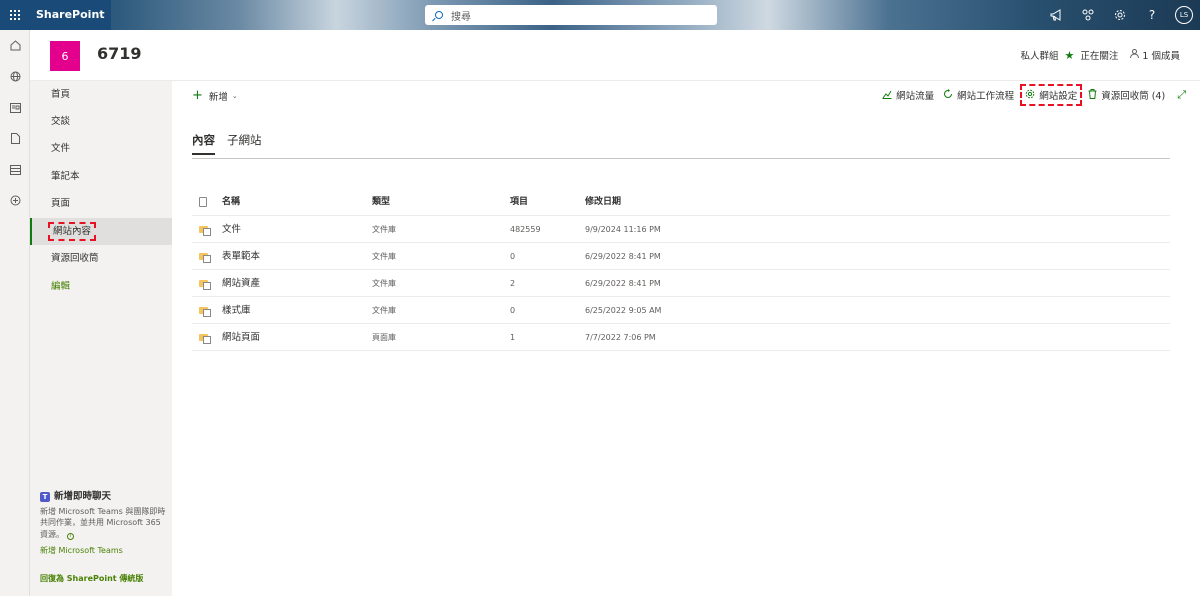 This screenshot has width=1200, height=596. I want to click on help-glyph: ?, so click(1152, 15).